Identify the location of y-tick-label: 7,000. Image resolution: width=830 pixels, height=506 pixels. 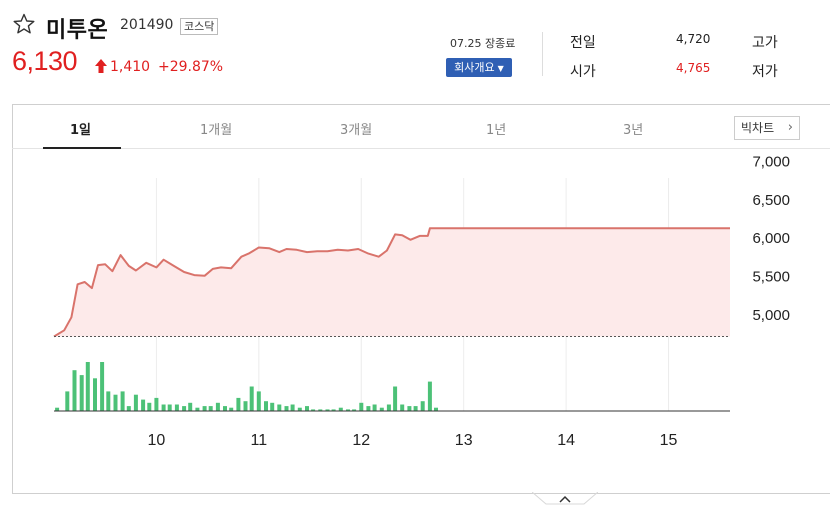
(771, 162).